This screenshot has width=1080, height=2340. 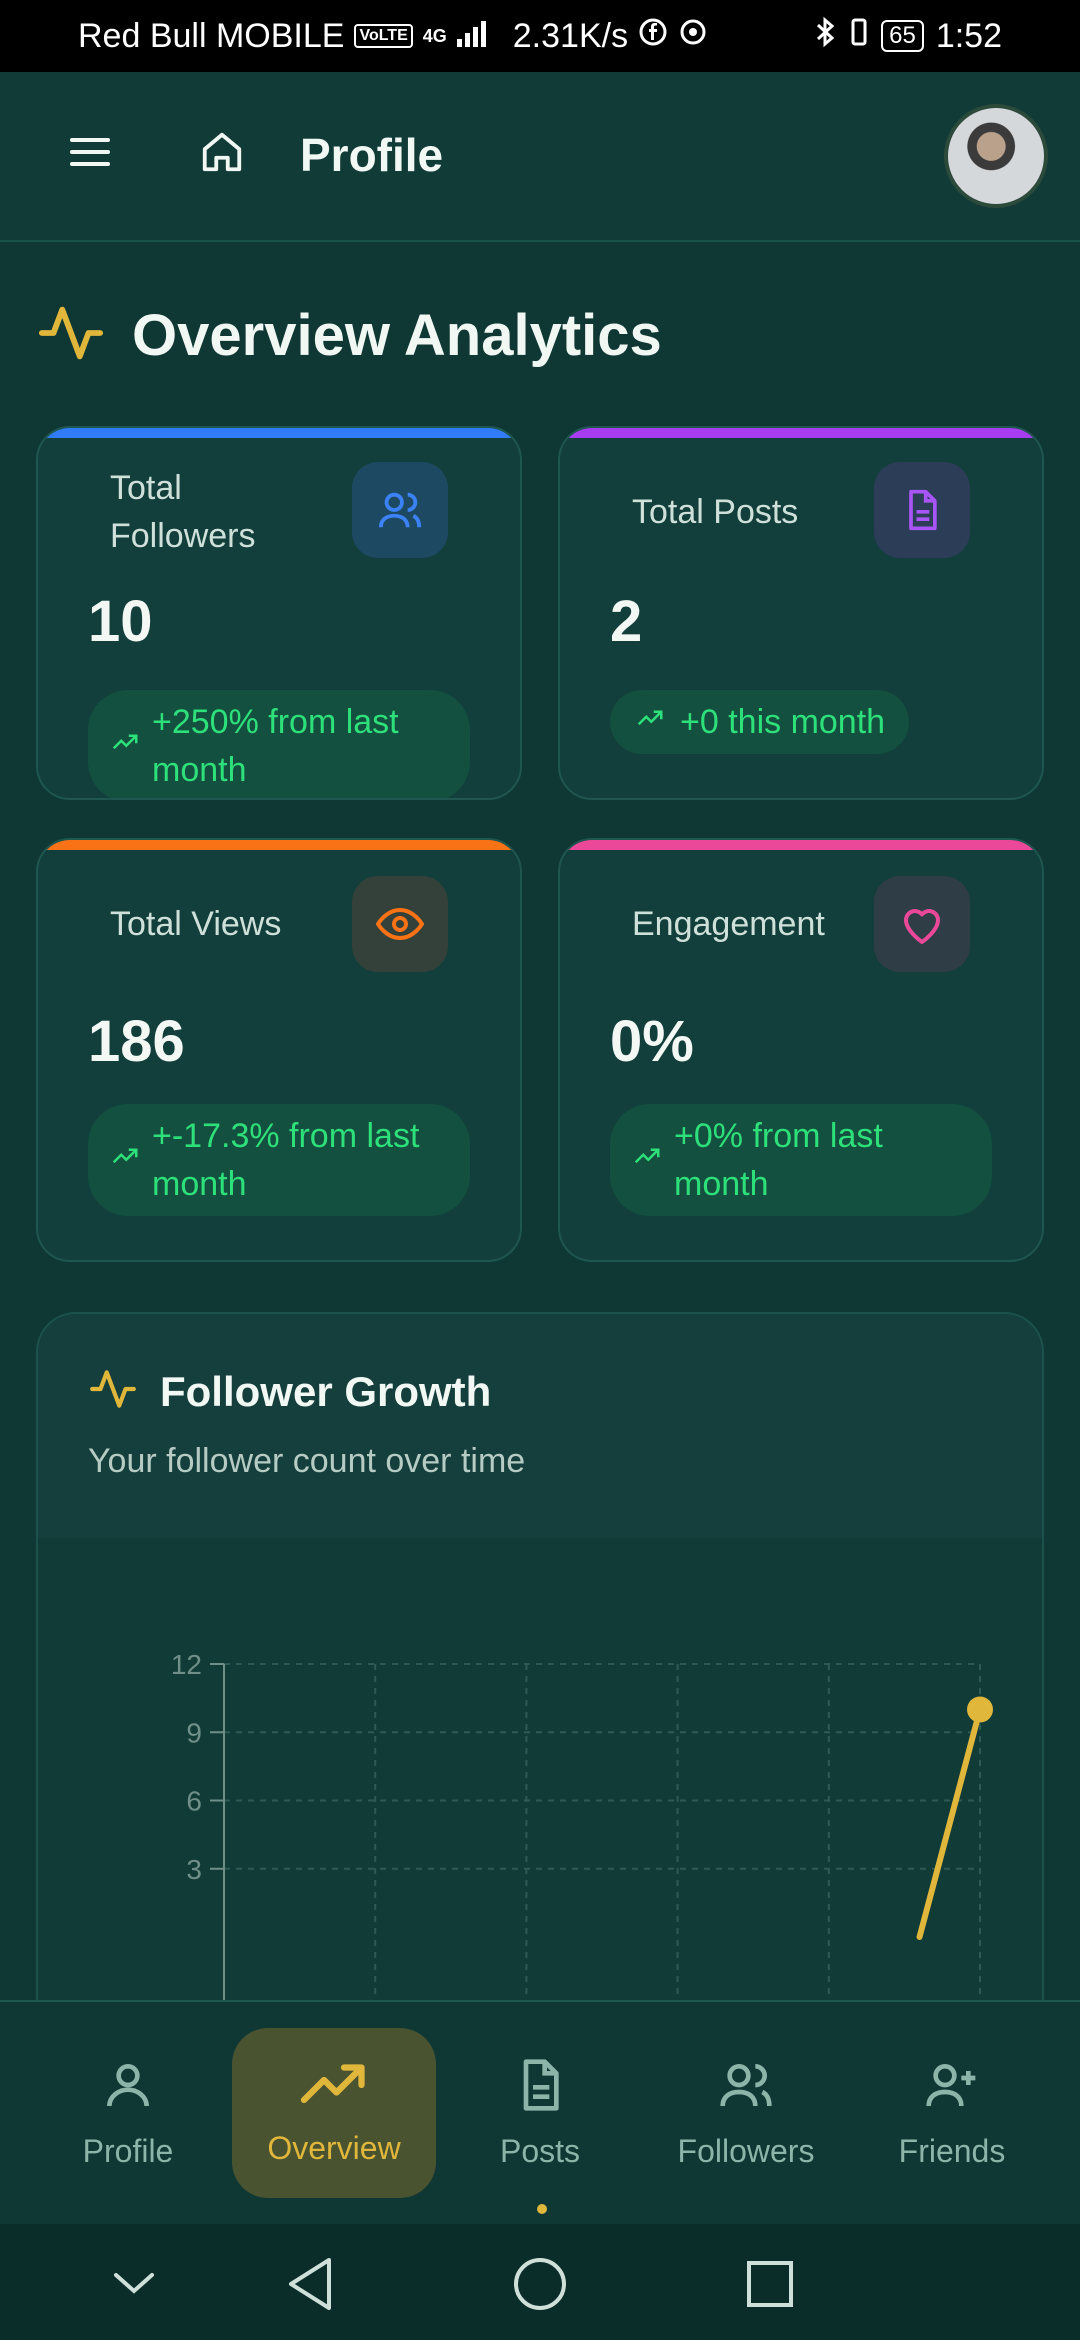 I want to click on nav-label: Overview, so click(x=334, y=2147).